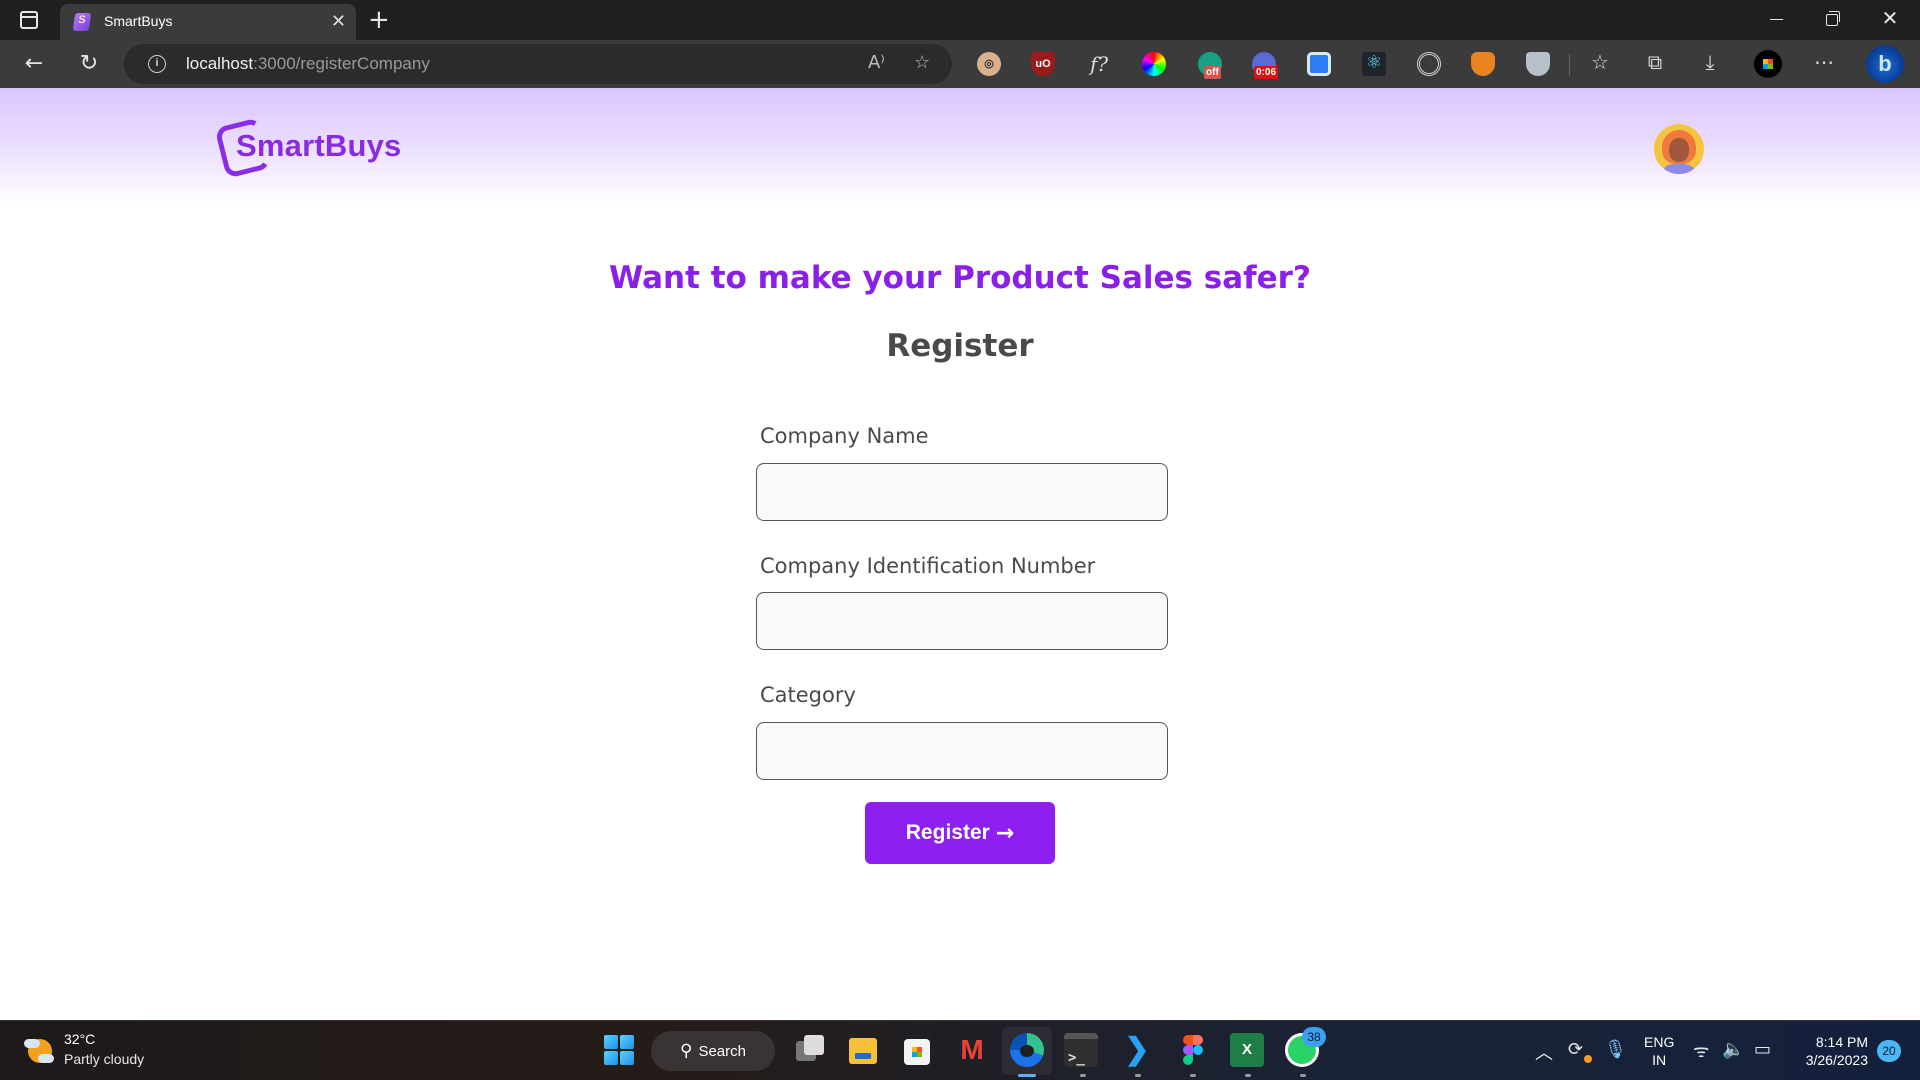  Describe the element at coordinates (1137, 1050) in the screenshot. I see `vscode-icon: ❯` at that location.